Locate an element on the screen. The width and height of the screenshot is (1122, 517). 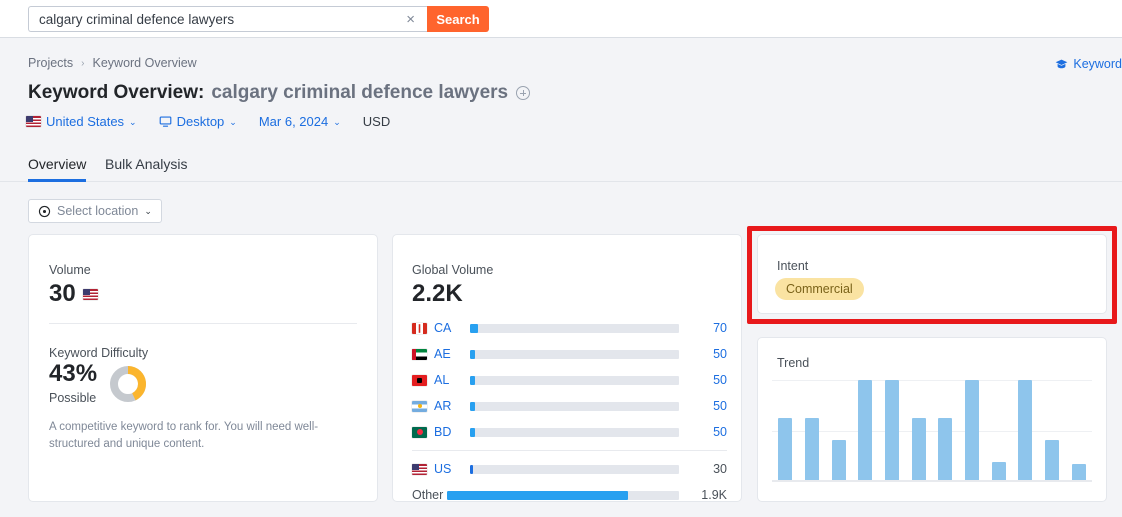
chevron-right-icon: › is located at coordinates (83, 63).